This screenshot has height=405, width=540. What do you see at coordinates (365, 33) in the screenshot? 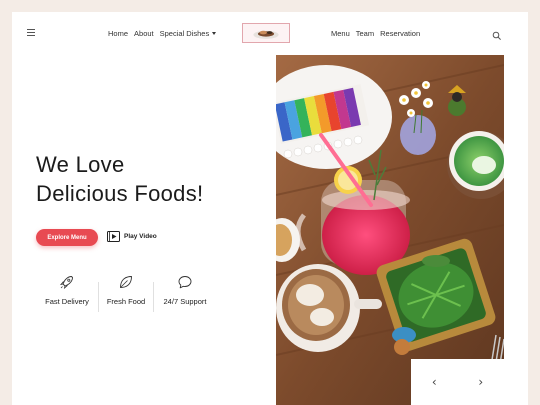
I see `nav-team: Team` at bounding box center [365, 33].